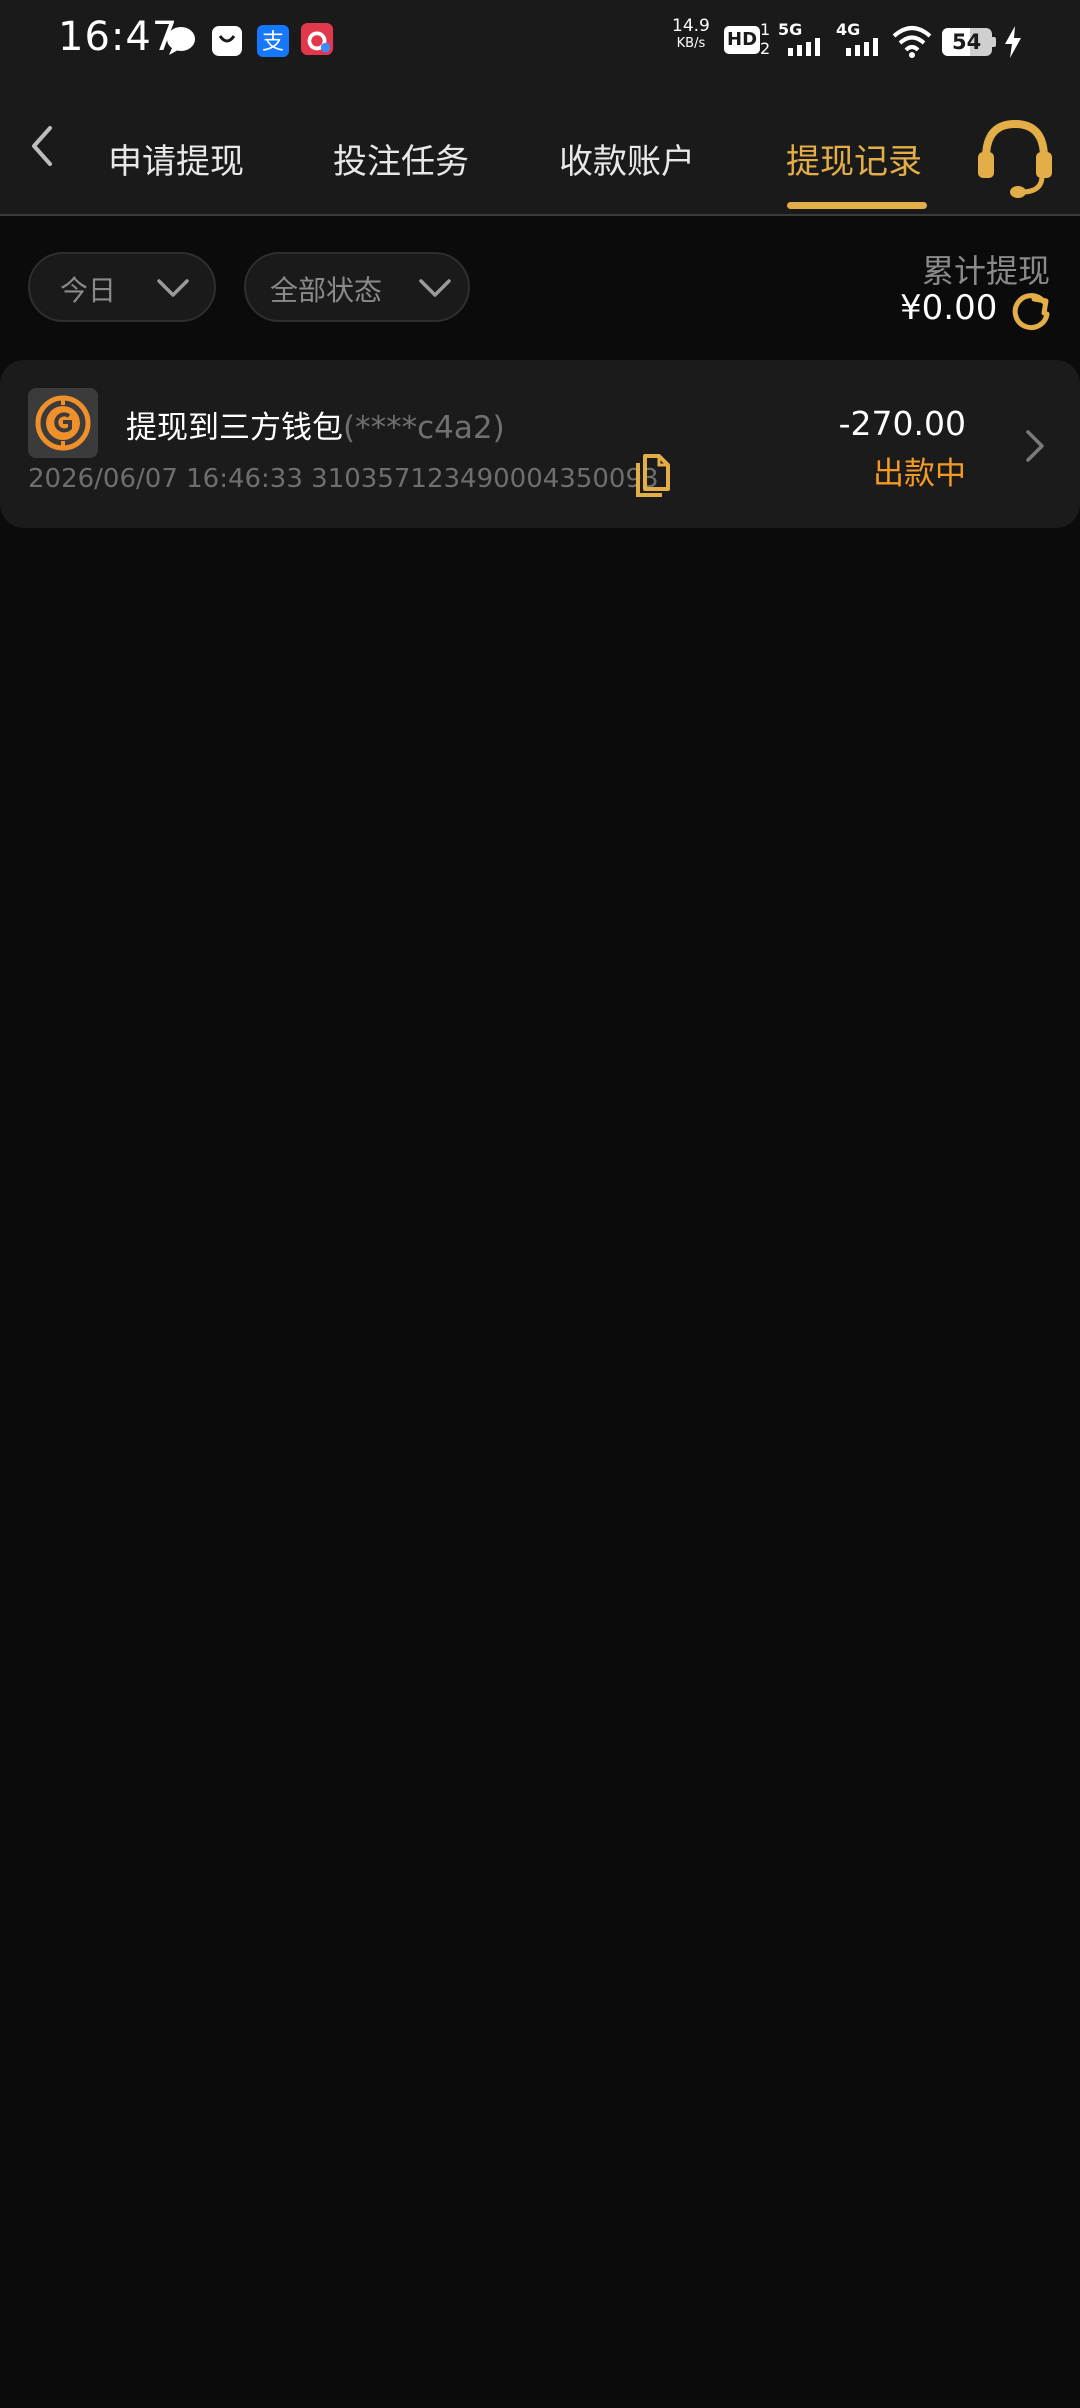 Image resolution: width=1080 pixels, height=2408 pixels. What do you see at coordinates (790, 29) in the screenshot?
I see `signal-5g-label: 5G` at bounding box center [790, 29].